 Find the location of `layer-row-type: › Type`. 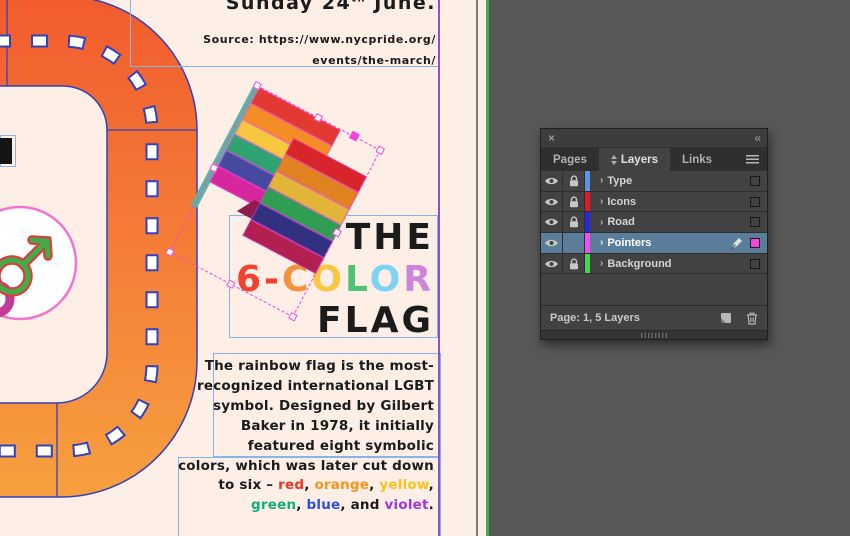

layer-row-type: › Type is located at coordinates (654, 181).